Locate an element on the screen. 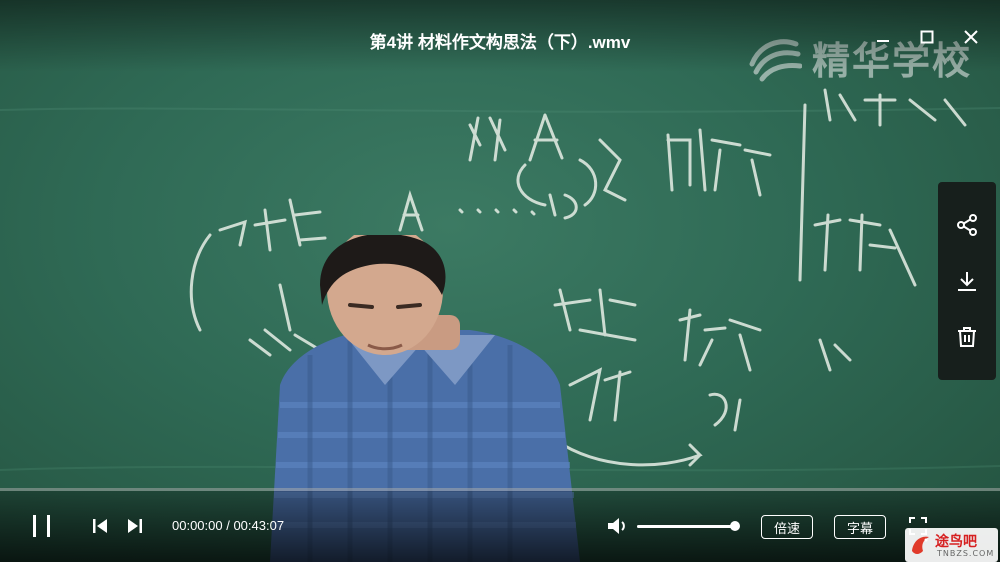 This screenshot has width=1000, height=562. close-button is located at coordinates (971, 37).